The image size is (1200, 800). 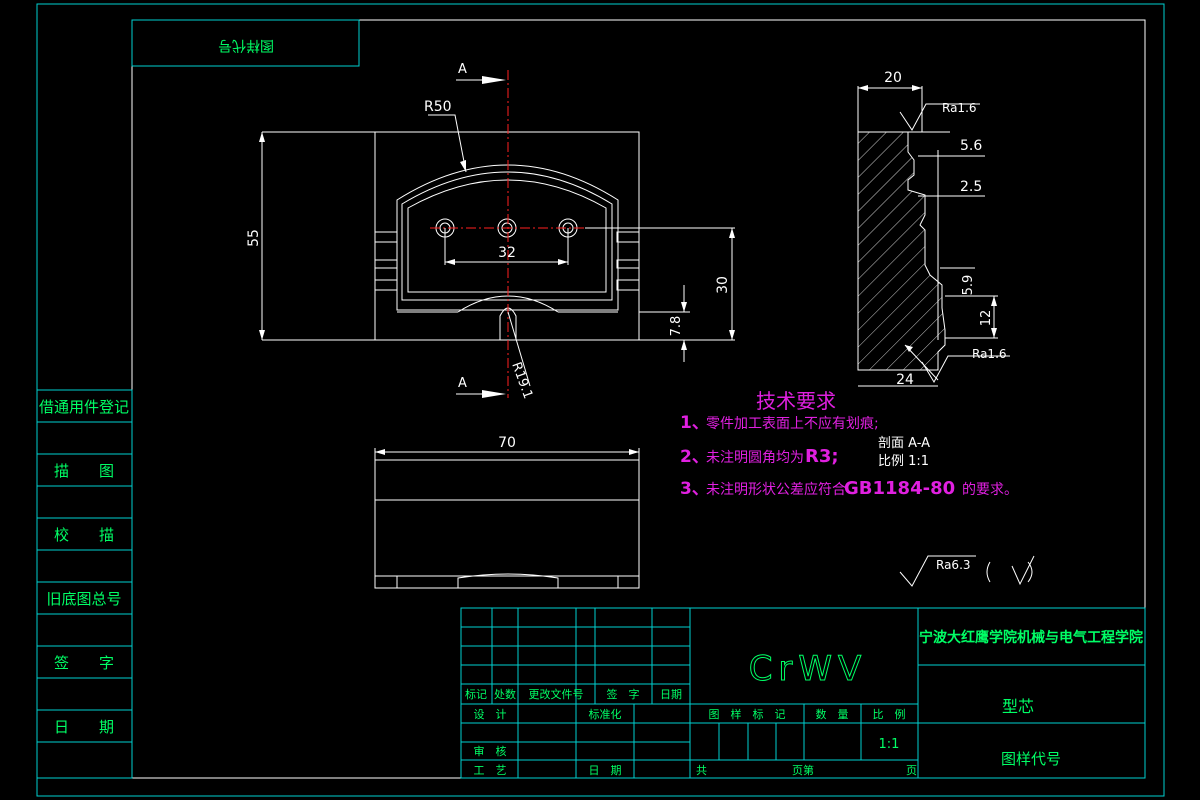 I want to click on svg-text: 零件加工表面上不应有划痕;, so click(x=792, y=423).